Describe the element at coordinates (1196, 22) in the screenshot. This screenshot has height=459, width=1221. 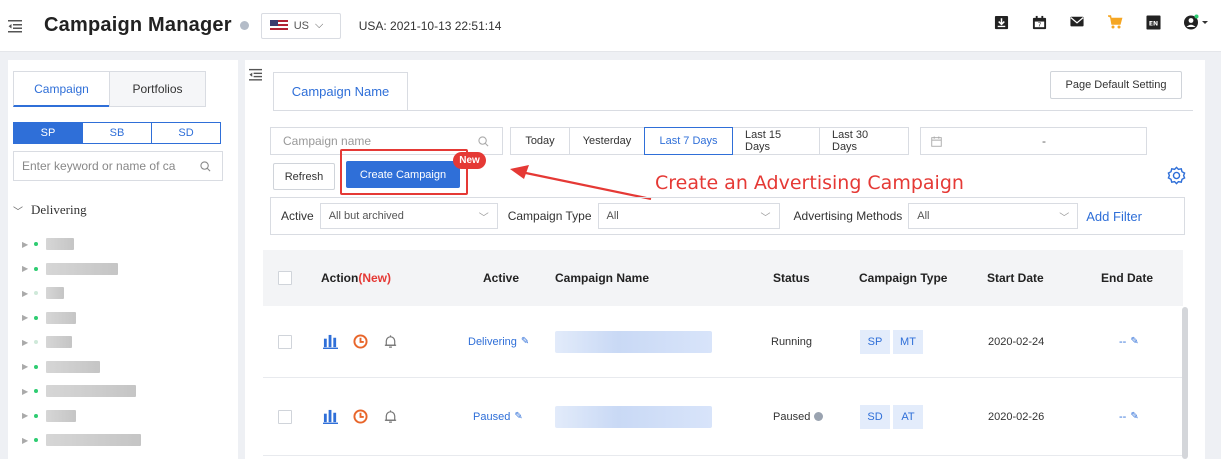
I see `avatar-icon` at that location.